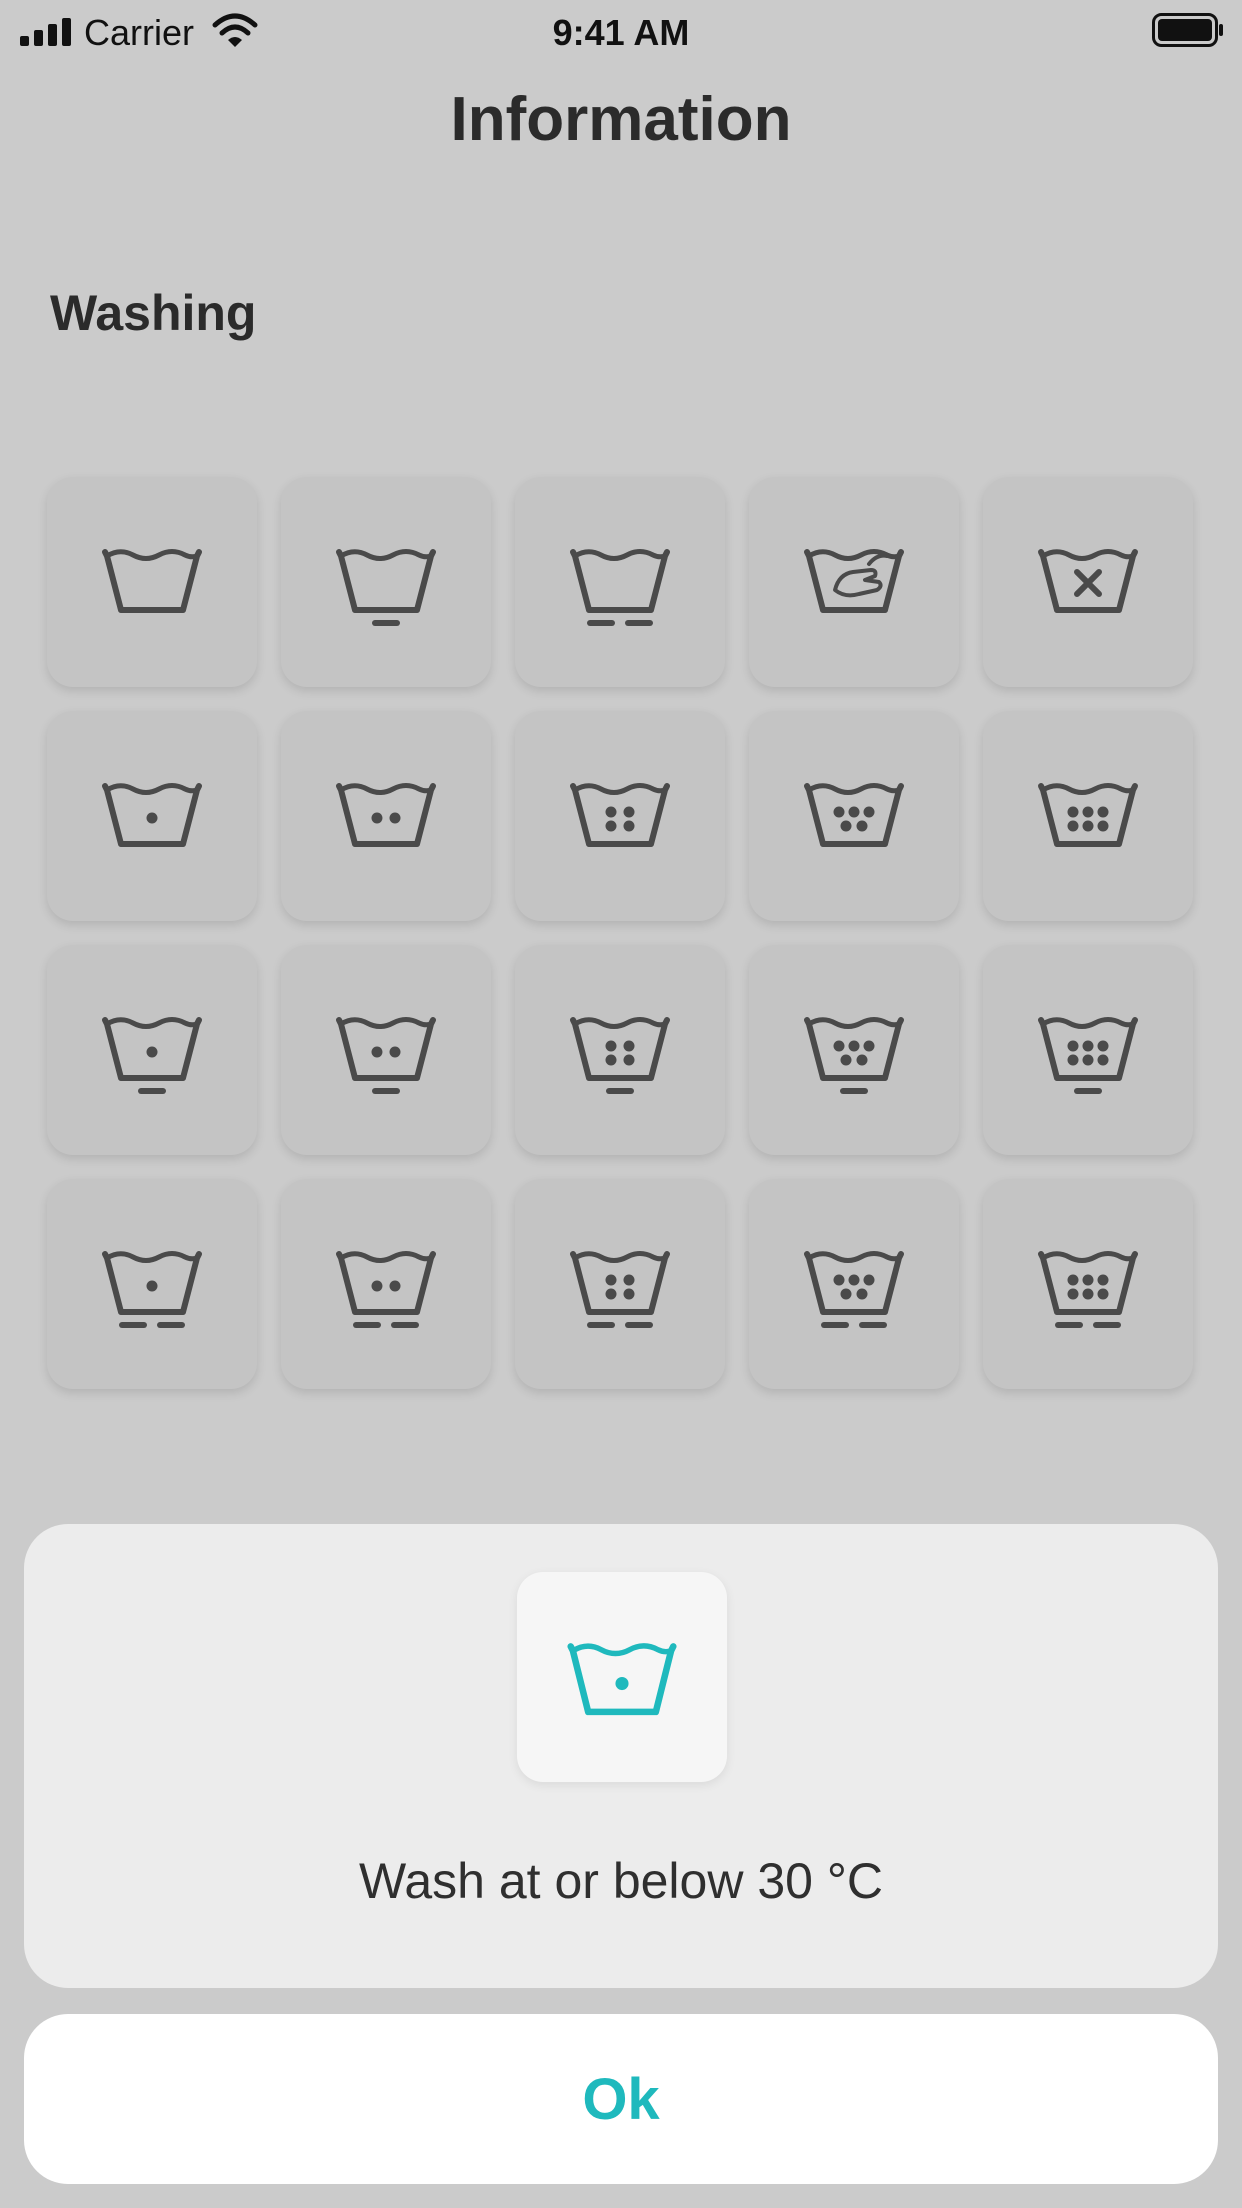  I want to click on wash-60-gentle-icon, so click(854, 1055).